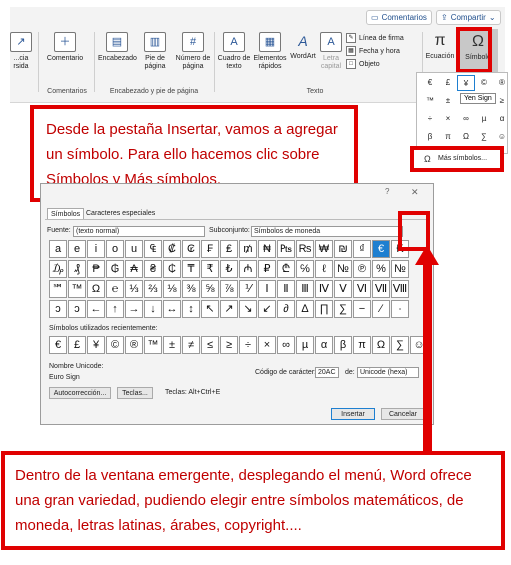 This screenshot has width=511, height=565. Describe the element at coordinates (484, 119) in the screenshot. I see `symbol-option: µ` at that location.